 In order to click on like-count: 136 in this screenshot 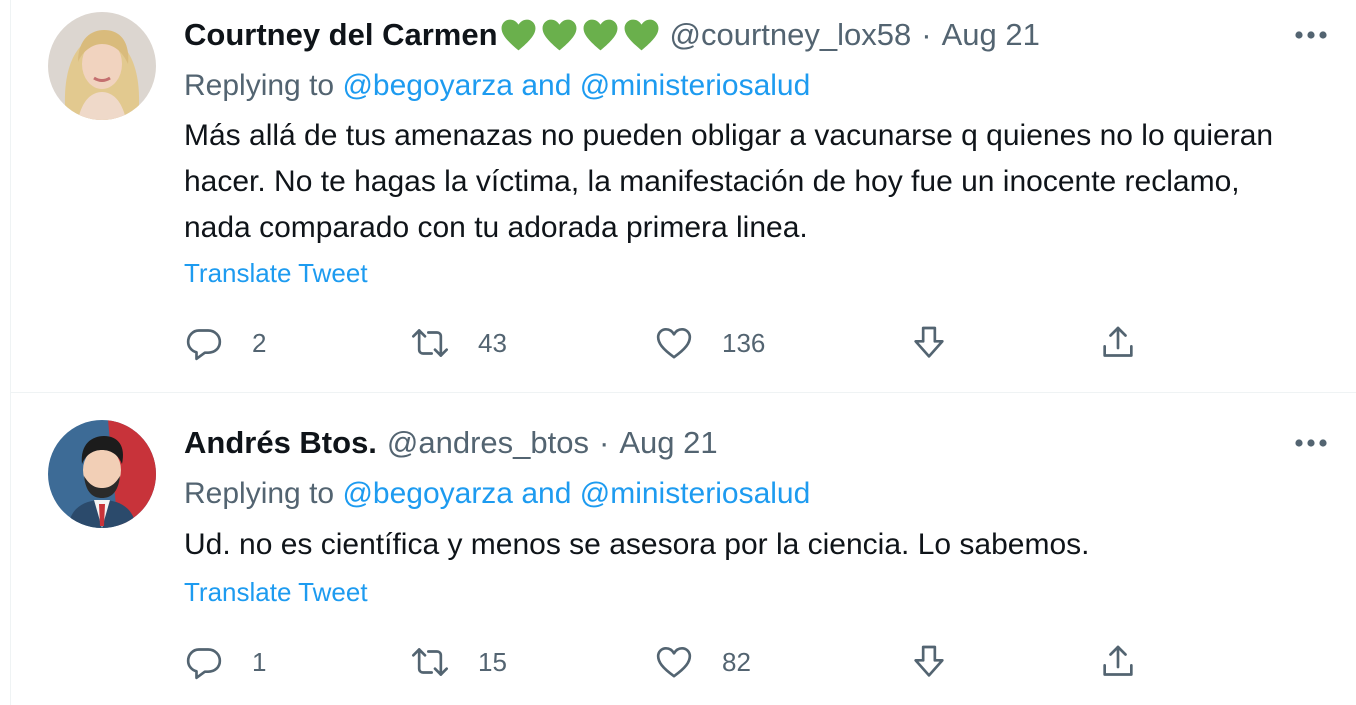, I will do `click(744, 342)`.